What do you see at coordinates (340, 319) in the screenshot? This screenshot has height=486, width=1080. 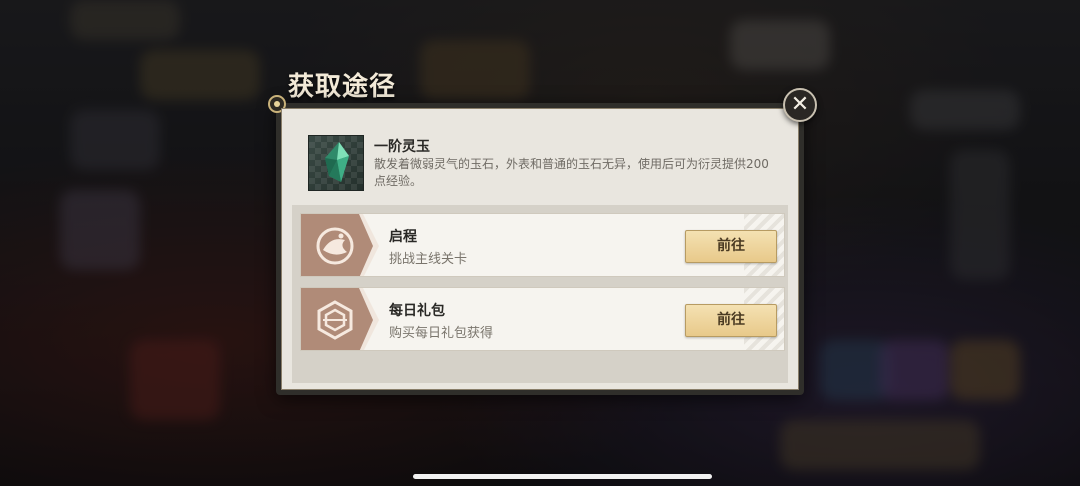 I see `gift-pack-emblem-icon` at bounding box center [340, 319].